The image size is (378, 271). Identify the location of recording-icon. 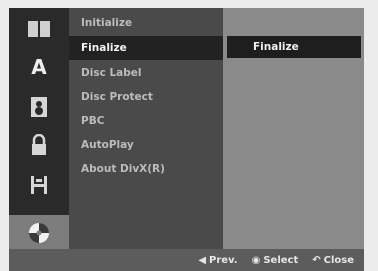
(39, 185).